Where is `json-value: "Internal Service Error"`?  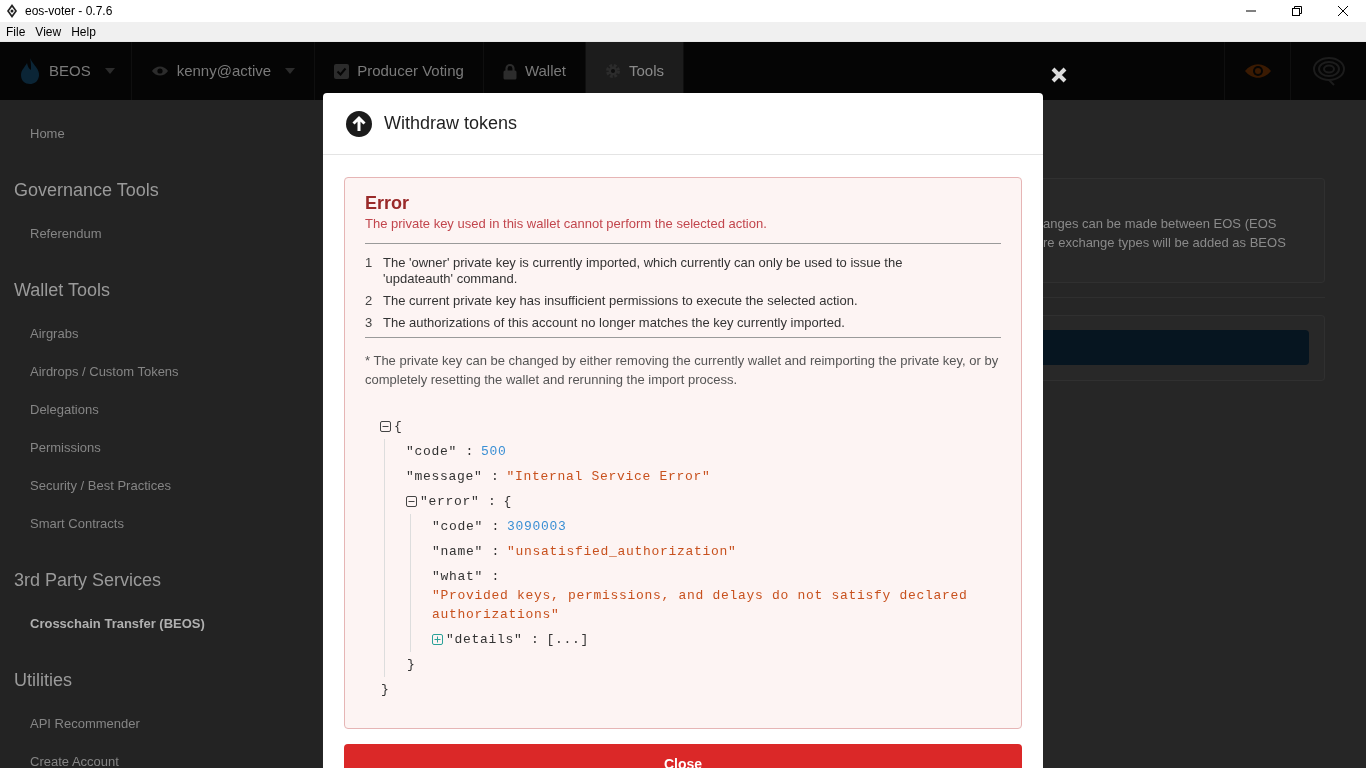
json-value: "Internal Service Error" is located at coordinates (608, 477).